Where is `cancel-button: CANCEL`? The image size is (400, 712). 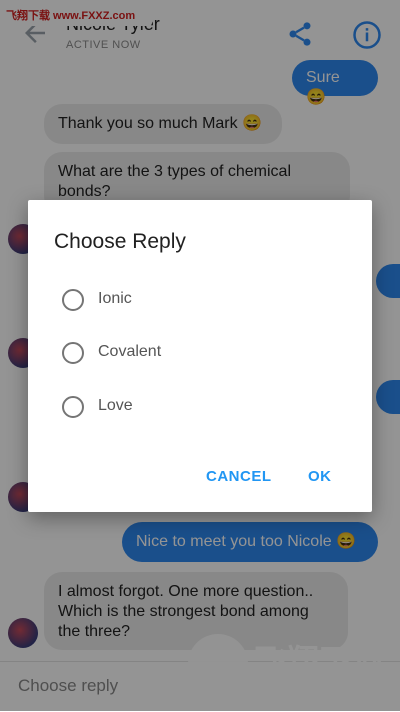
cancel-button: CANCEL is located at coordinates (239, 476).